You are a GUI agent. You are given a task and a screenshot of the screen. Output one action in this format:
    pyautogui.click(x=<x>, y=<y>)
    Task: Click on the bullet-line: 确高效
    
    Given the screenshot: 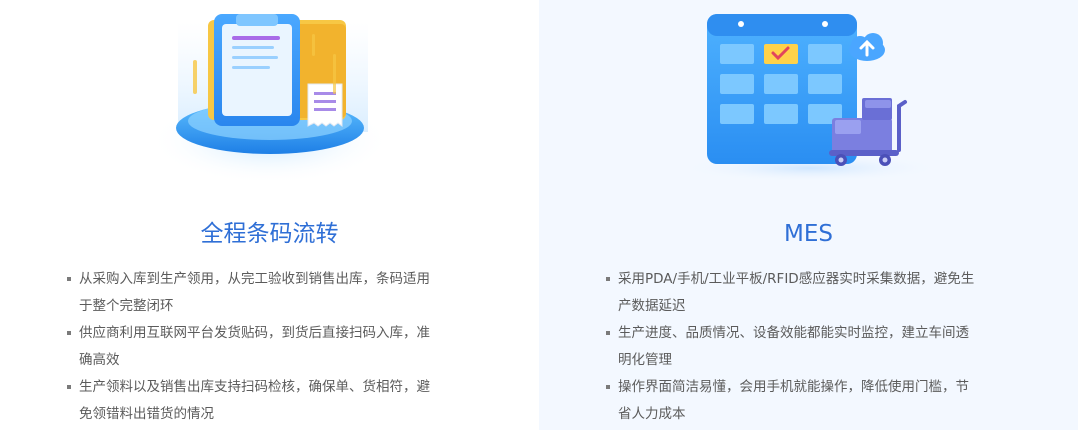 What is the action you would take?
    pyautogui.click(x=99, y=360)
    